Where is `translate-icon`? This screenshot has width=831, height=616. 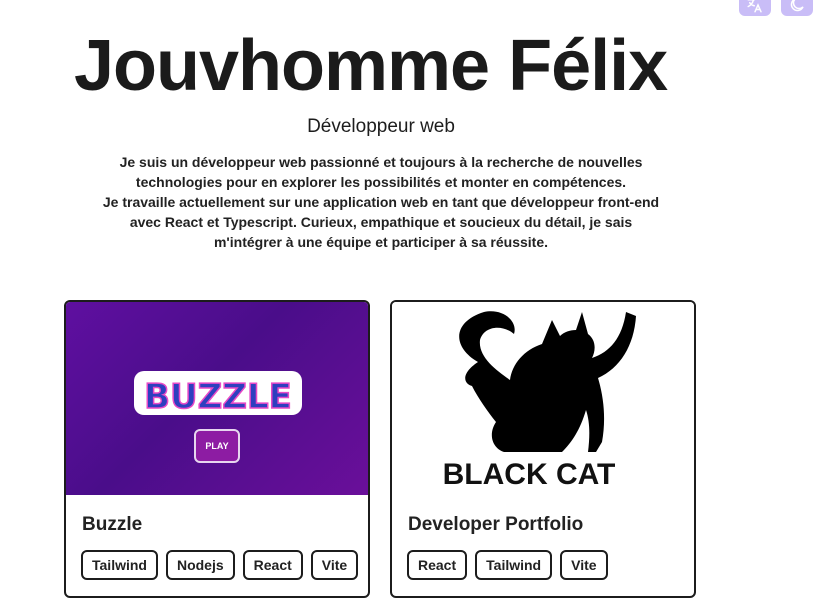 translate-icon is located at coordinates (754, 6).